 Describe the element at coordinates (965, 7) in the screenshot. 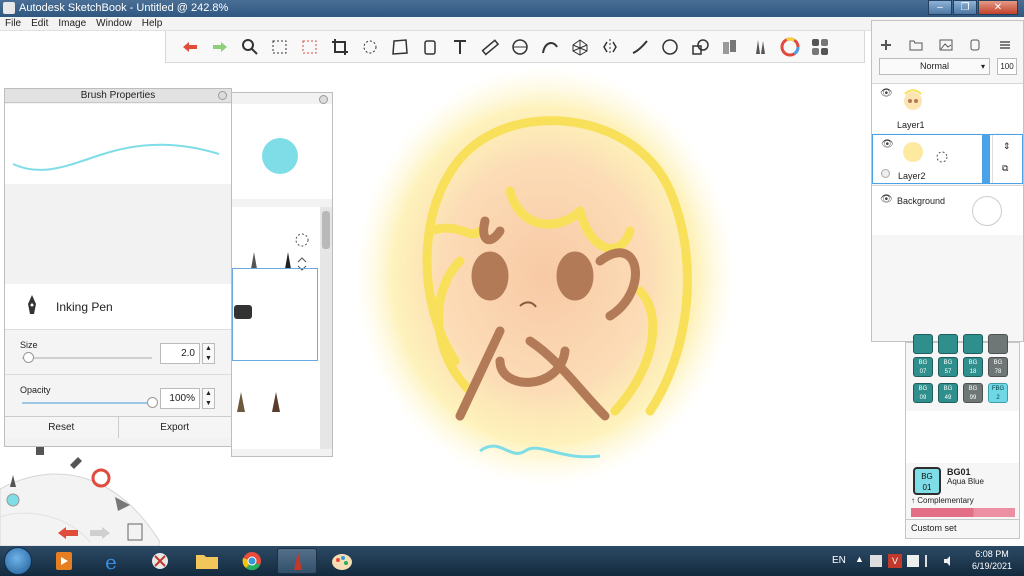

I see `maximize-icon: ❐` at that location.